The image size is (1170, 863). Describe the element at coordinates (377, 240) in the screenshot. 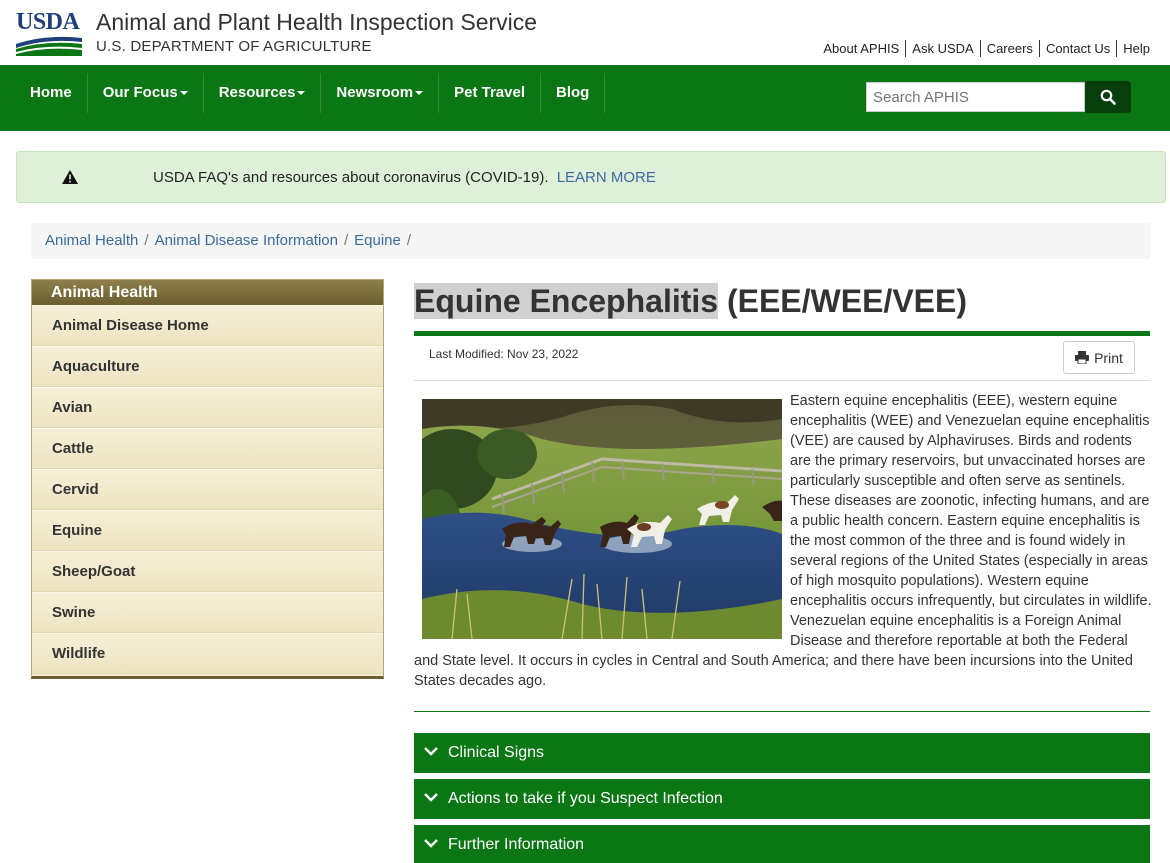

I see `breadcrumb-equine: Equine` at that location.